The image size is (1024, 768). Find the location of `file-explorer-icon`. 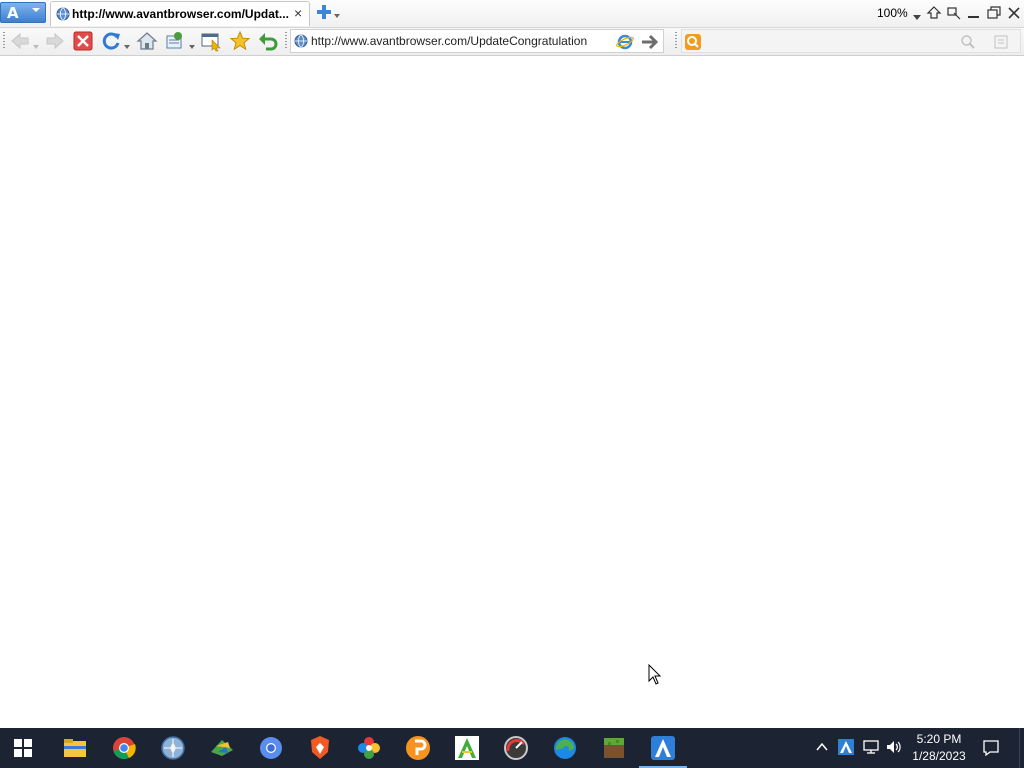

file-explorer-icon is located at coordinates (75, 748).